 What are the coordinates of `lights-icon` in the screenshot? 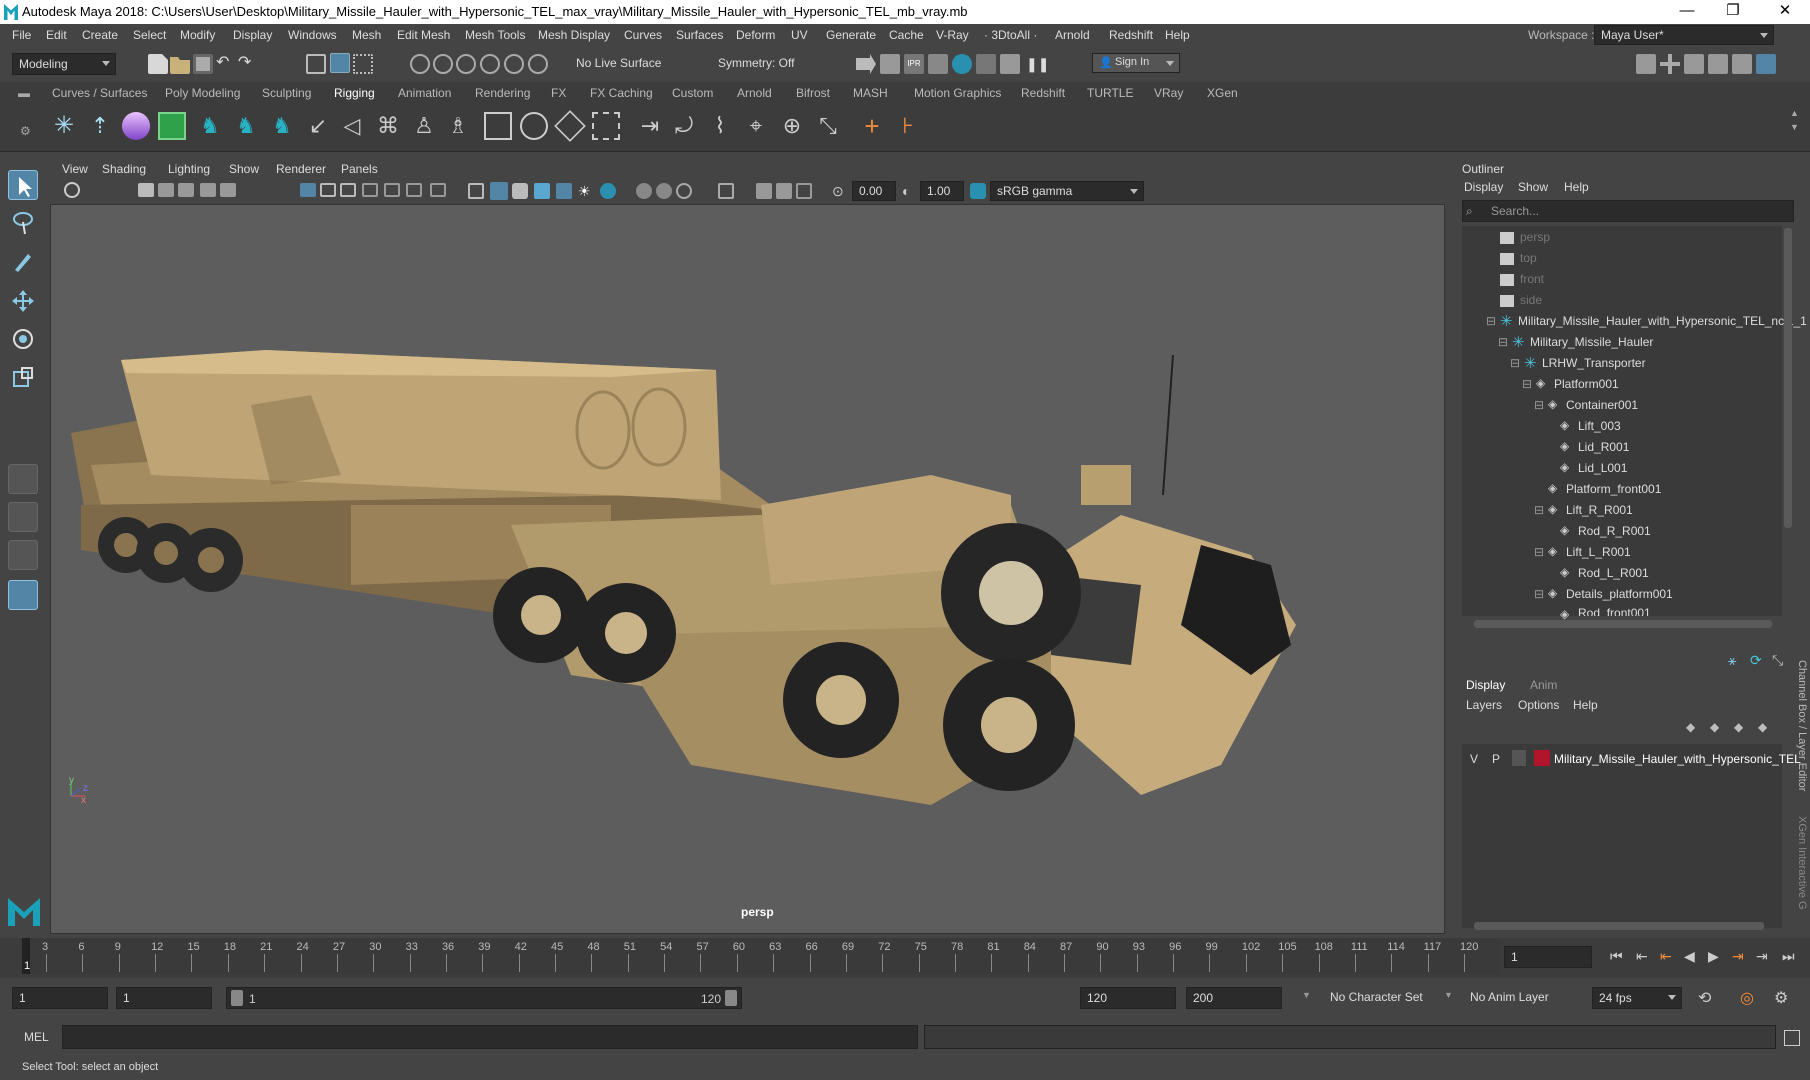 It's located at (564, 191).